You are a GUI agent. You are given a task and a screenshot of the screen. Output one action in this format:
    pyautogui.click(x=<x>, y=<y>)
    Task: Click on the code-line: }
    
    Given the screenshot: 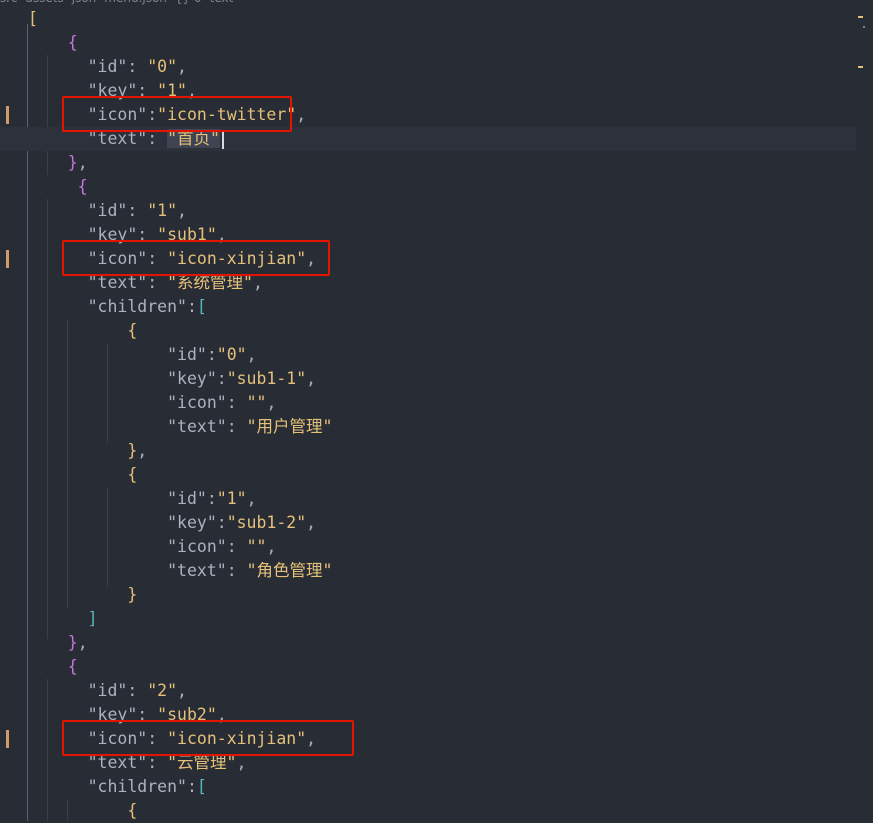 What is the action you would take?
    pyautogui.click(x=428, y=595)
    